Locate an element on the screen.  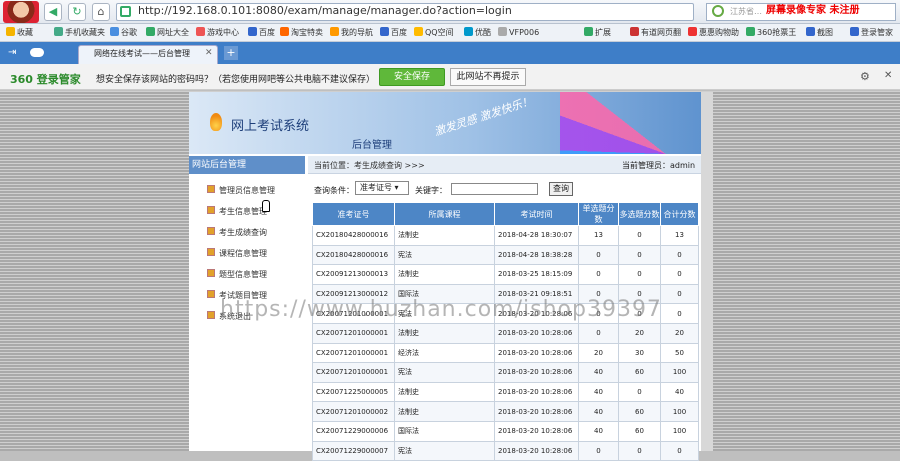
col-header: 准考证号 is located at coordinates (353, 214).